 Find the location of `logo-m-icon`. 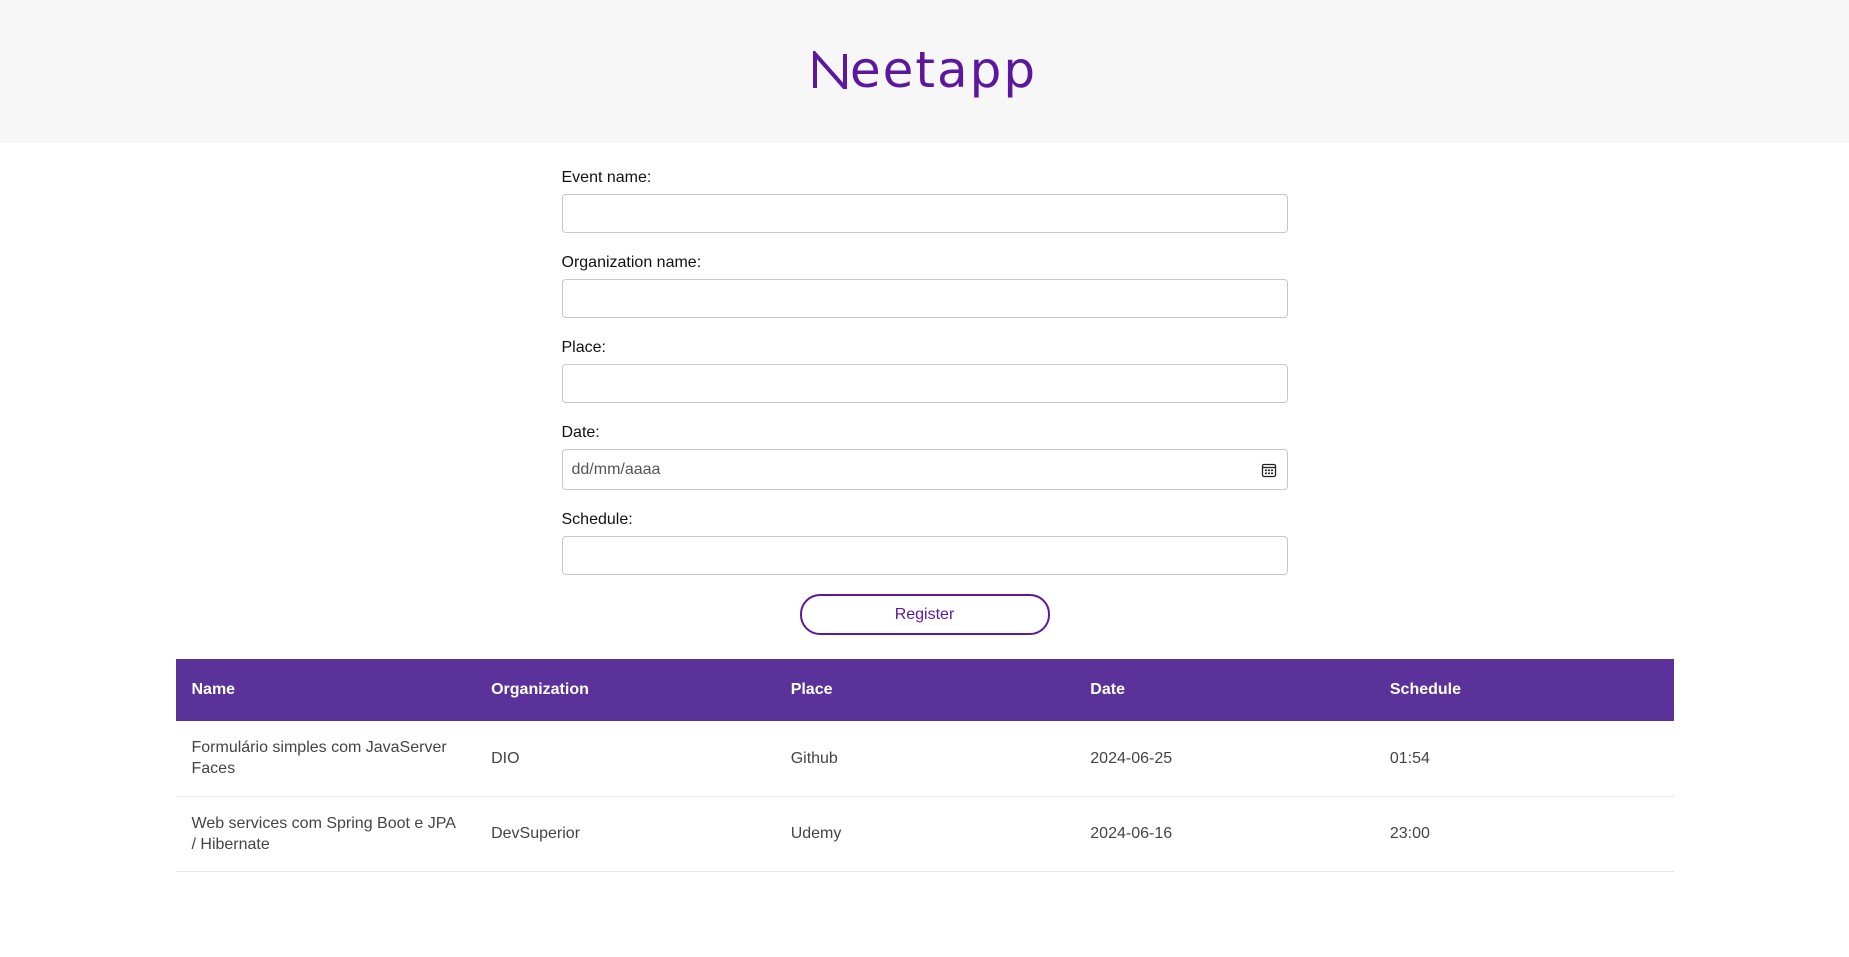

logo-m-icon is located at coordinates (829, 69).